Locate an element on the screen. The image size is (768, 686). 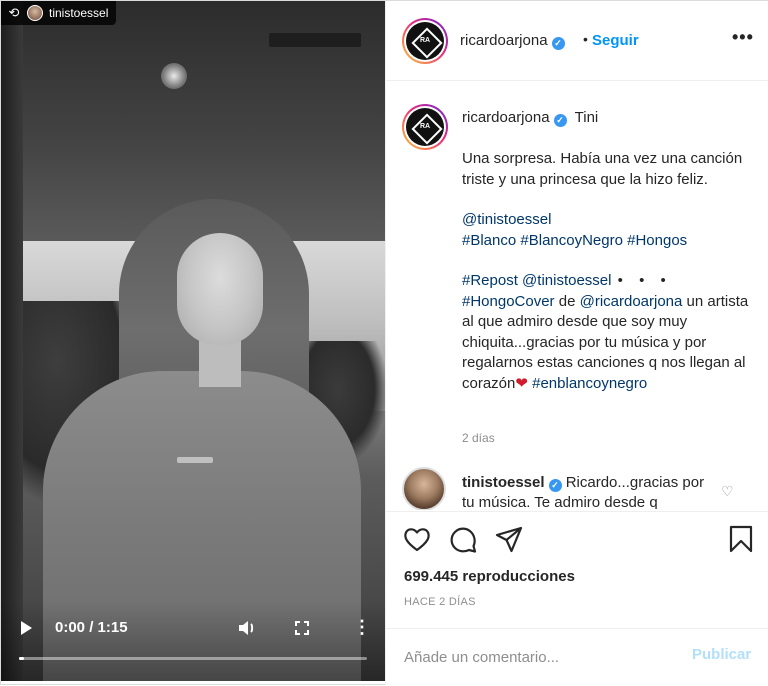
reply-avatar is located at coordinates (424, 488).